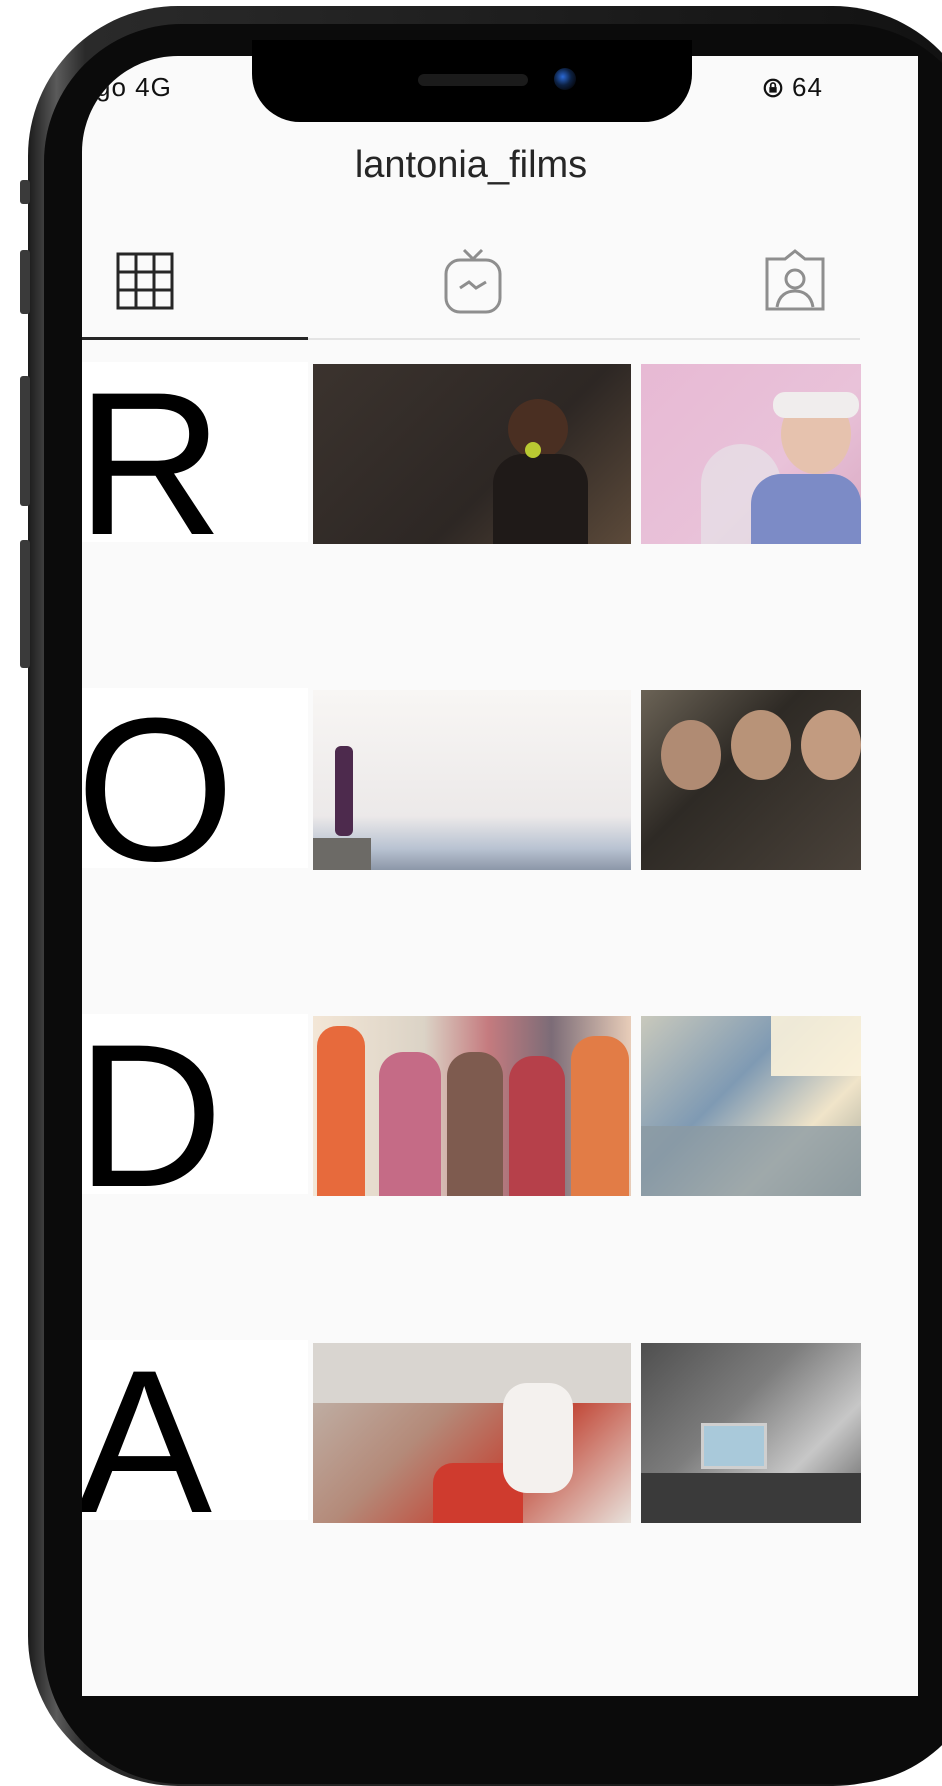  I want to click on post-office-desks-photo, so click(751, 1433).